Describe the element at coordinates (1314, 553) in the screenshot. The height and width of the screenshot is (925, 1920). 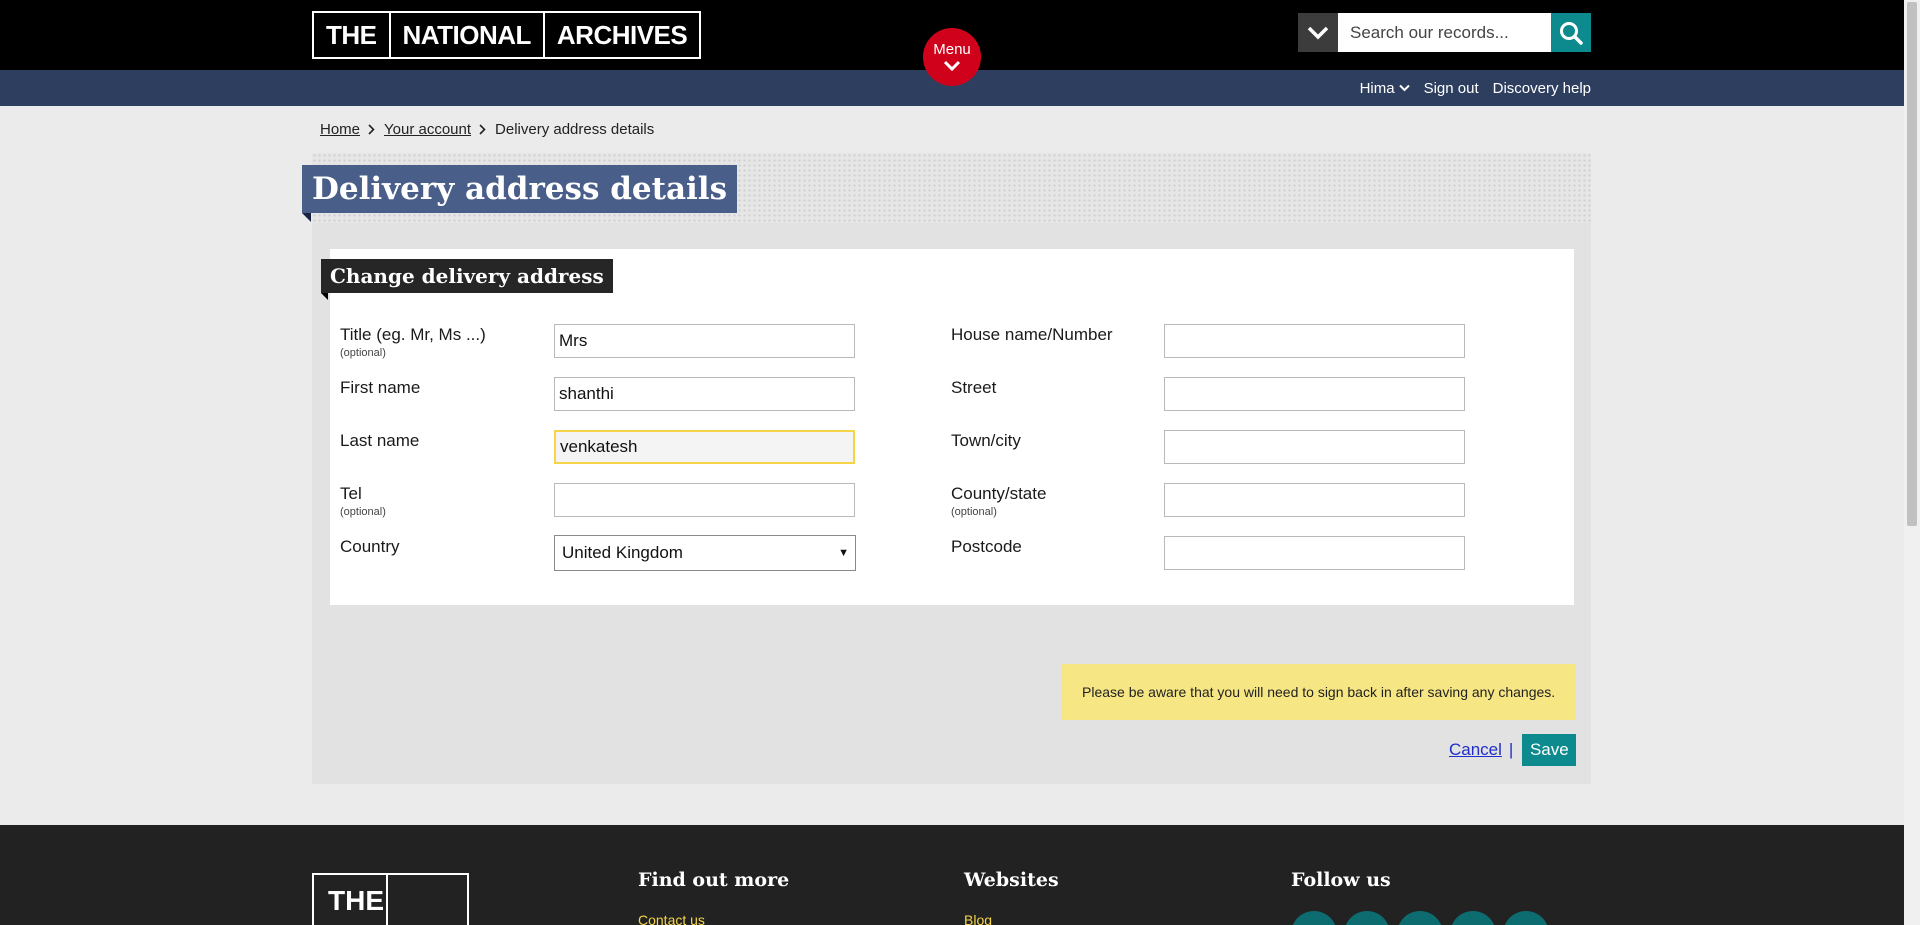
I see `postcode-field` at that location.